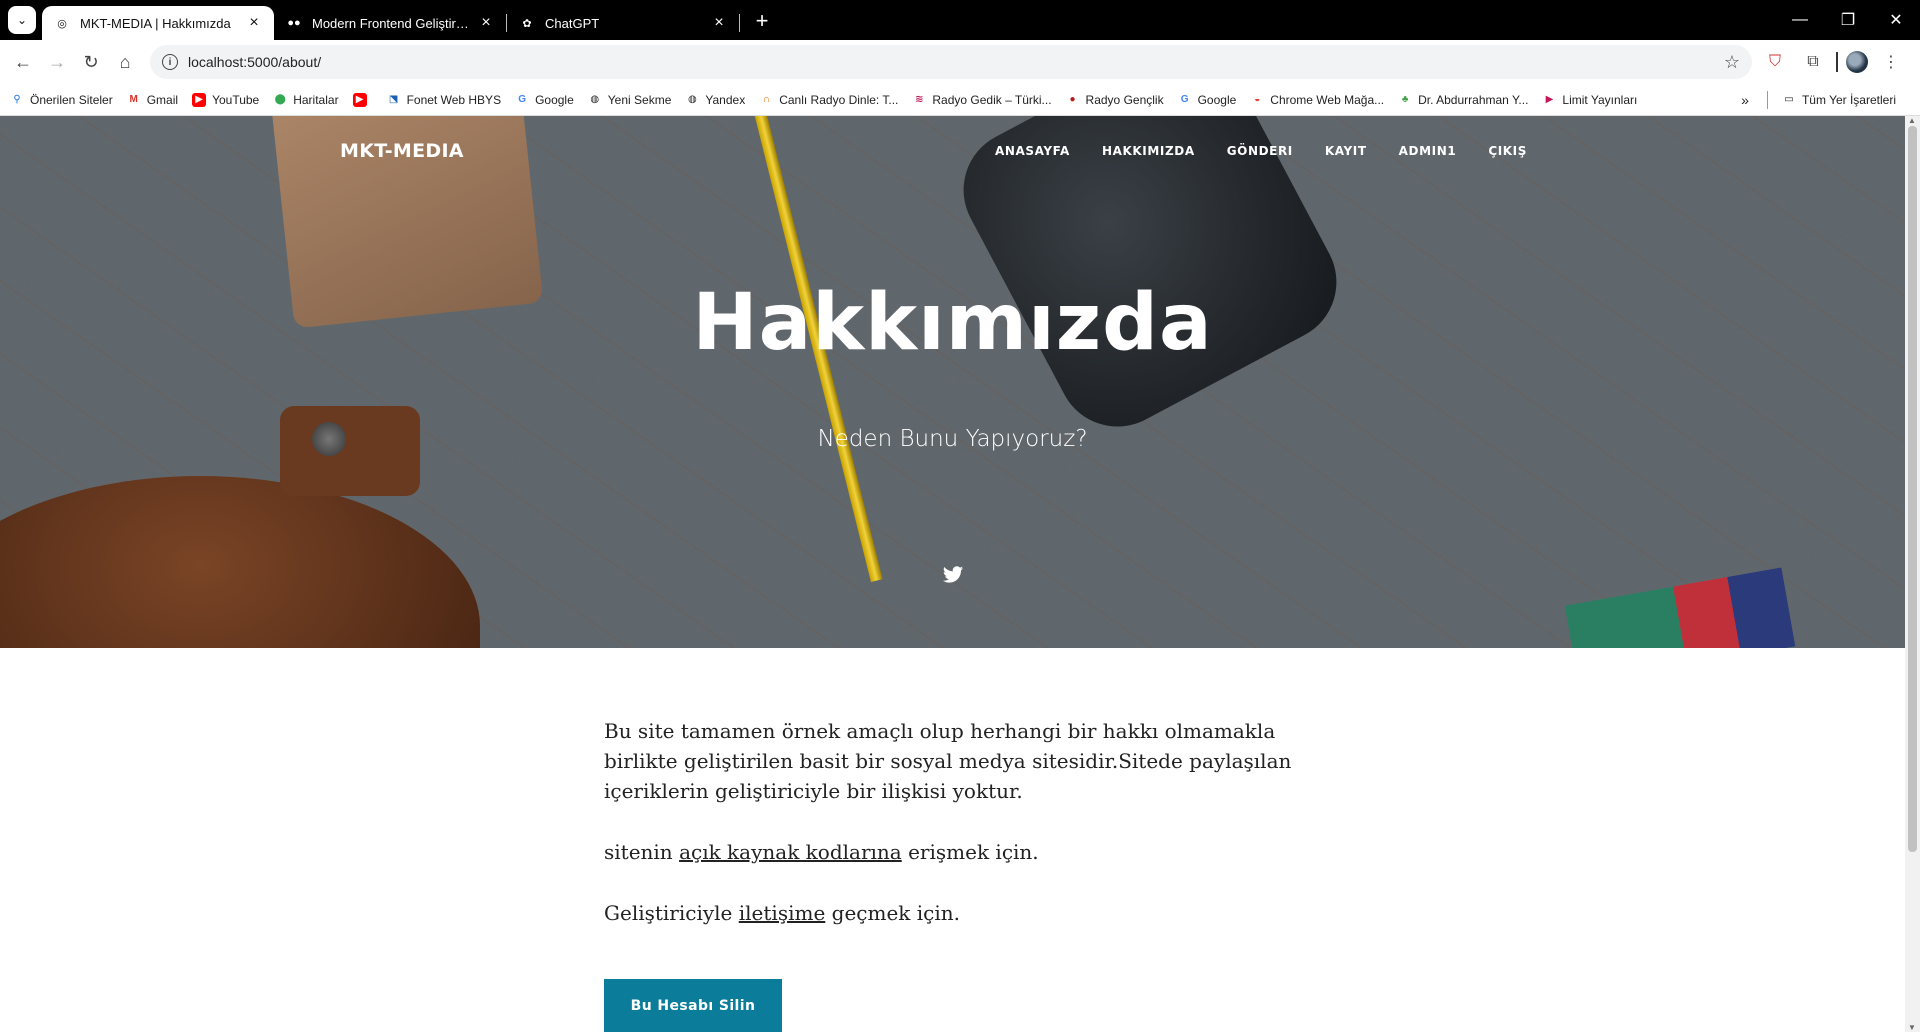 This screenshot has height=1032, width=1920. I want to click on hero-bg-cards, so click(1680, 607).